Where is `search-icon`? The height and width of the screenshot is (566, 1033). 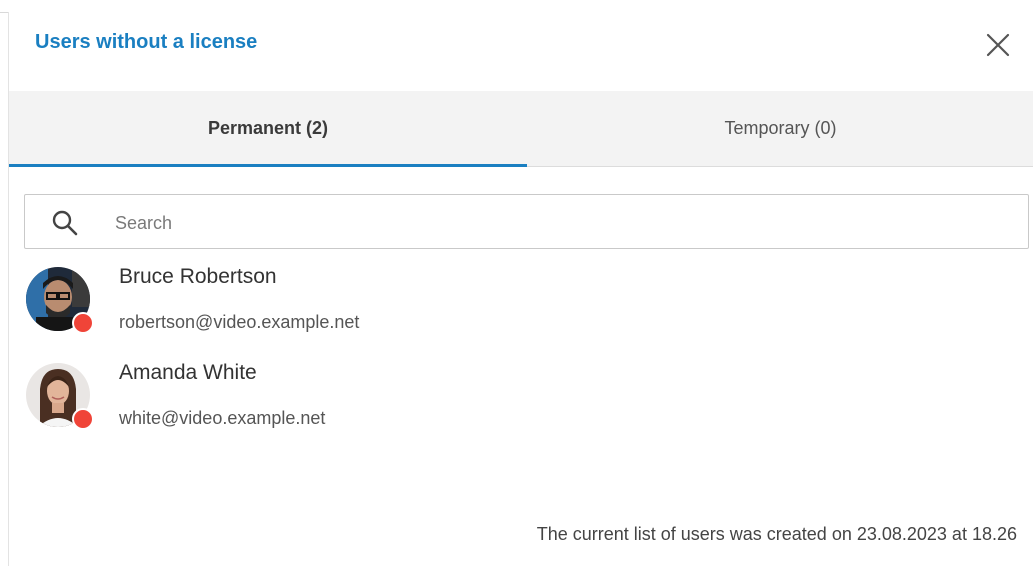
search-icon is located at coordinates (65, 223).